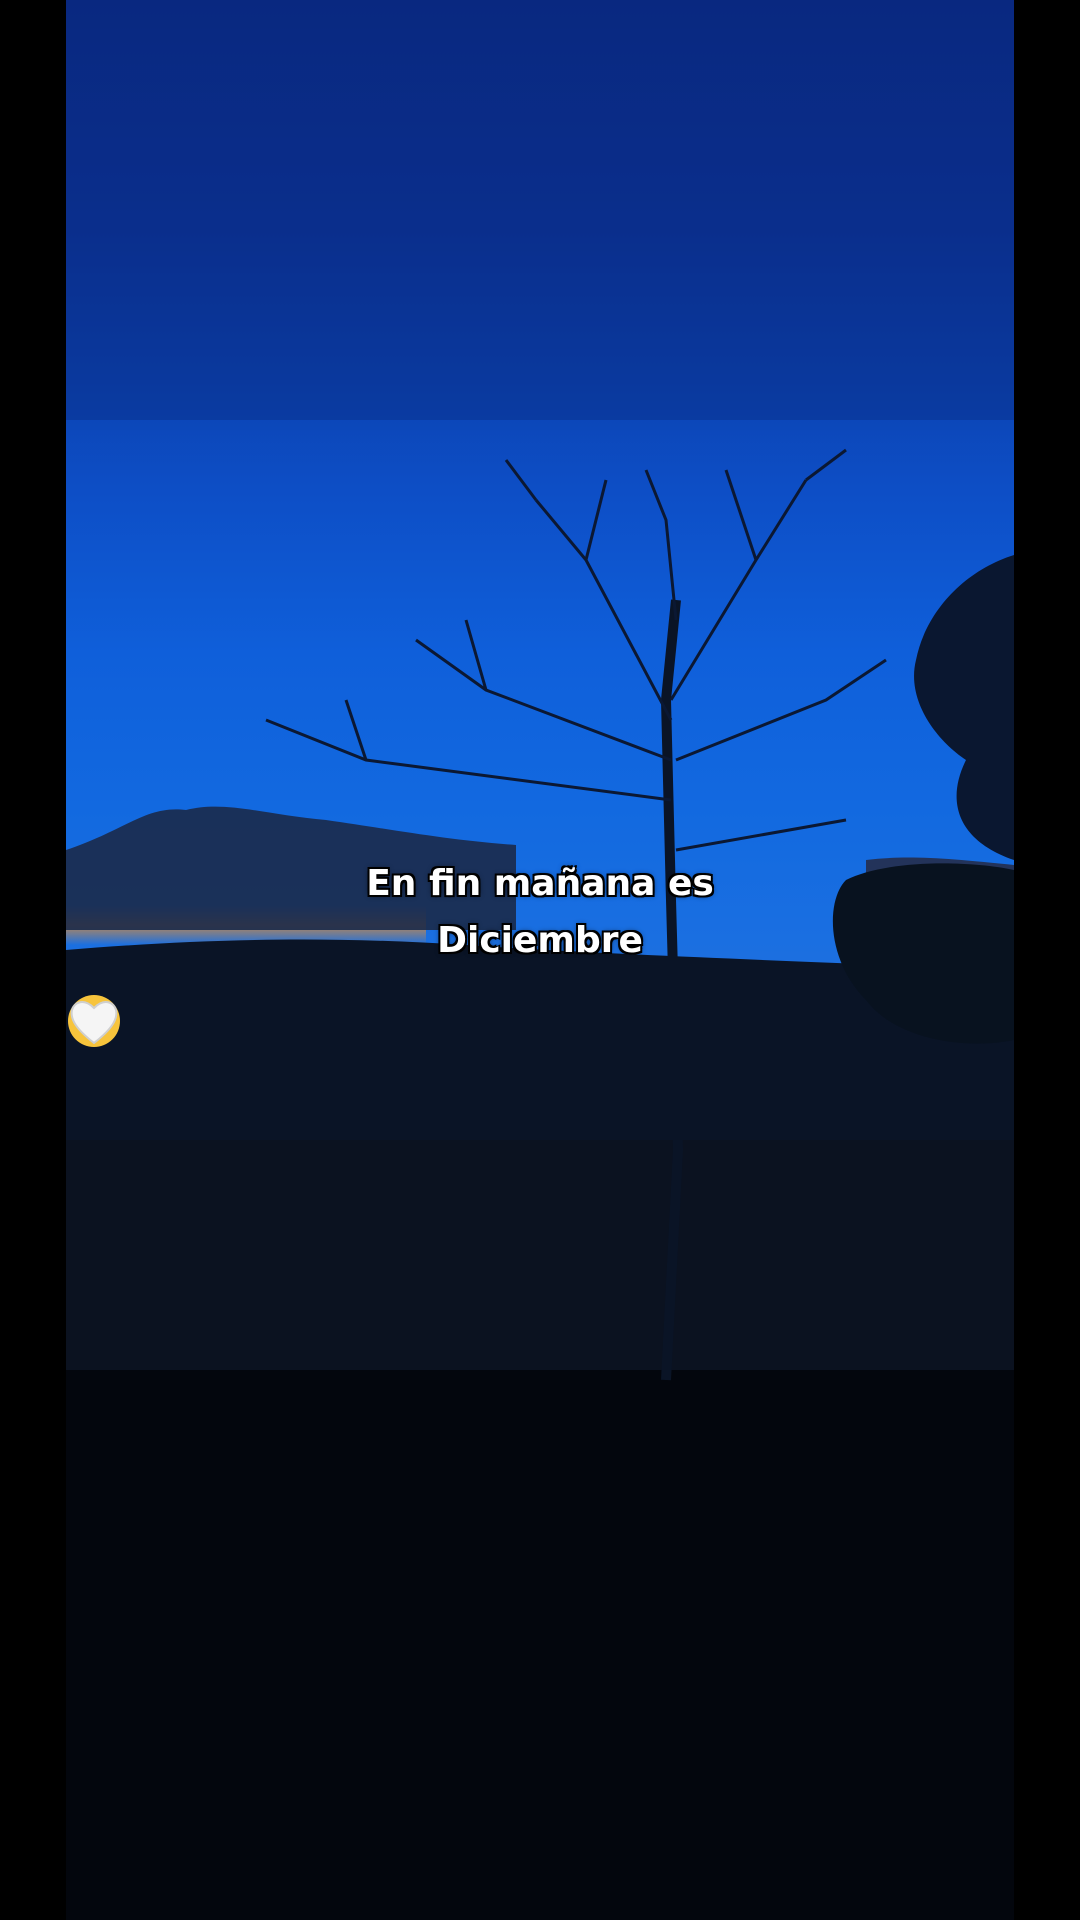 The width and height of the screenshot is (1080, 1920). Describe the element at coordinates (540, 940) in the screenshot. I see `caption-line-2: Diciembre` at that location.